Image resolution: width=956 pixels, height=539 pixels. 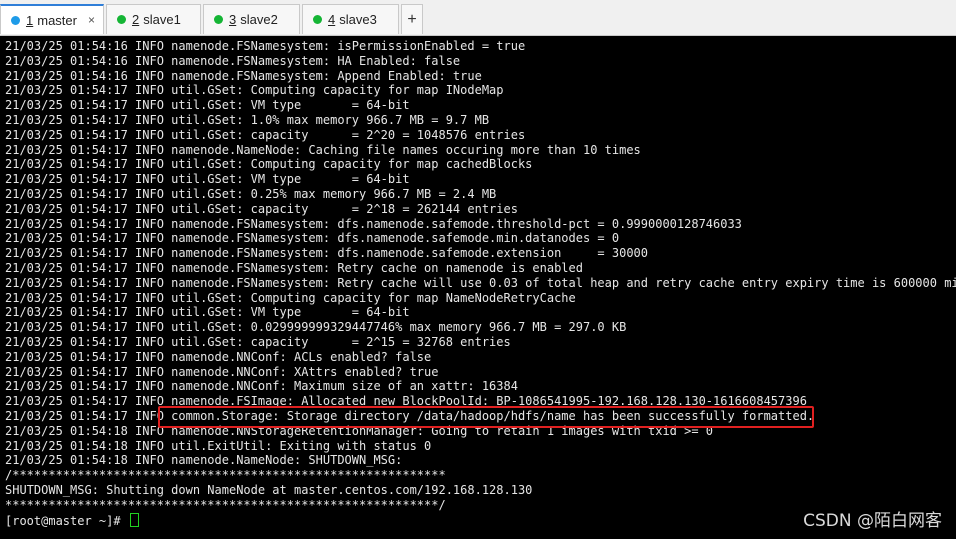 What do you see at coordinates (233, 19) in the screenshot?
I see `tab-number: 3` at bounding box center [233, 19].